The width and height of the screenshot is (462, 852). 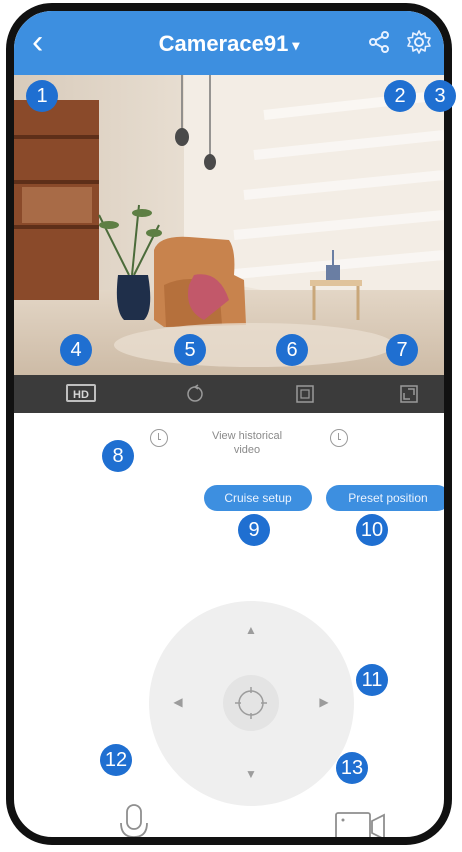 What do you see at coordinates (292, 350) in the screenshot?
I see `callout-6: 6` at bounding box center [292, 350].